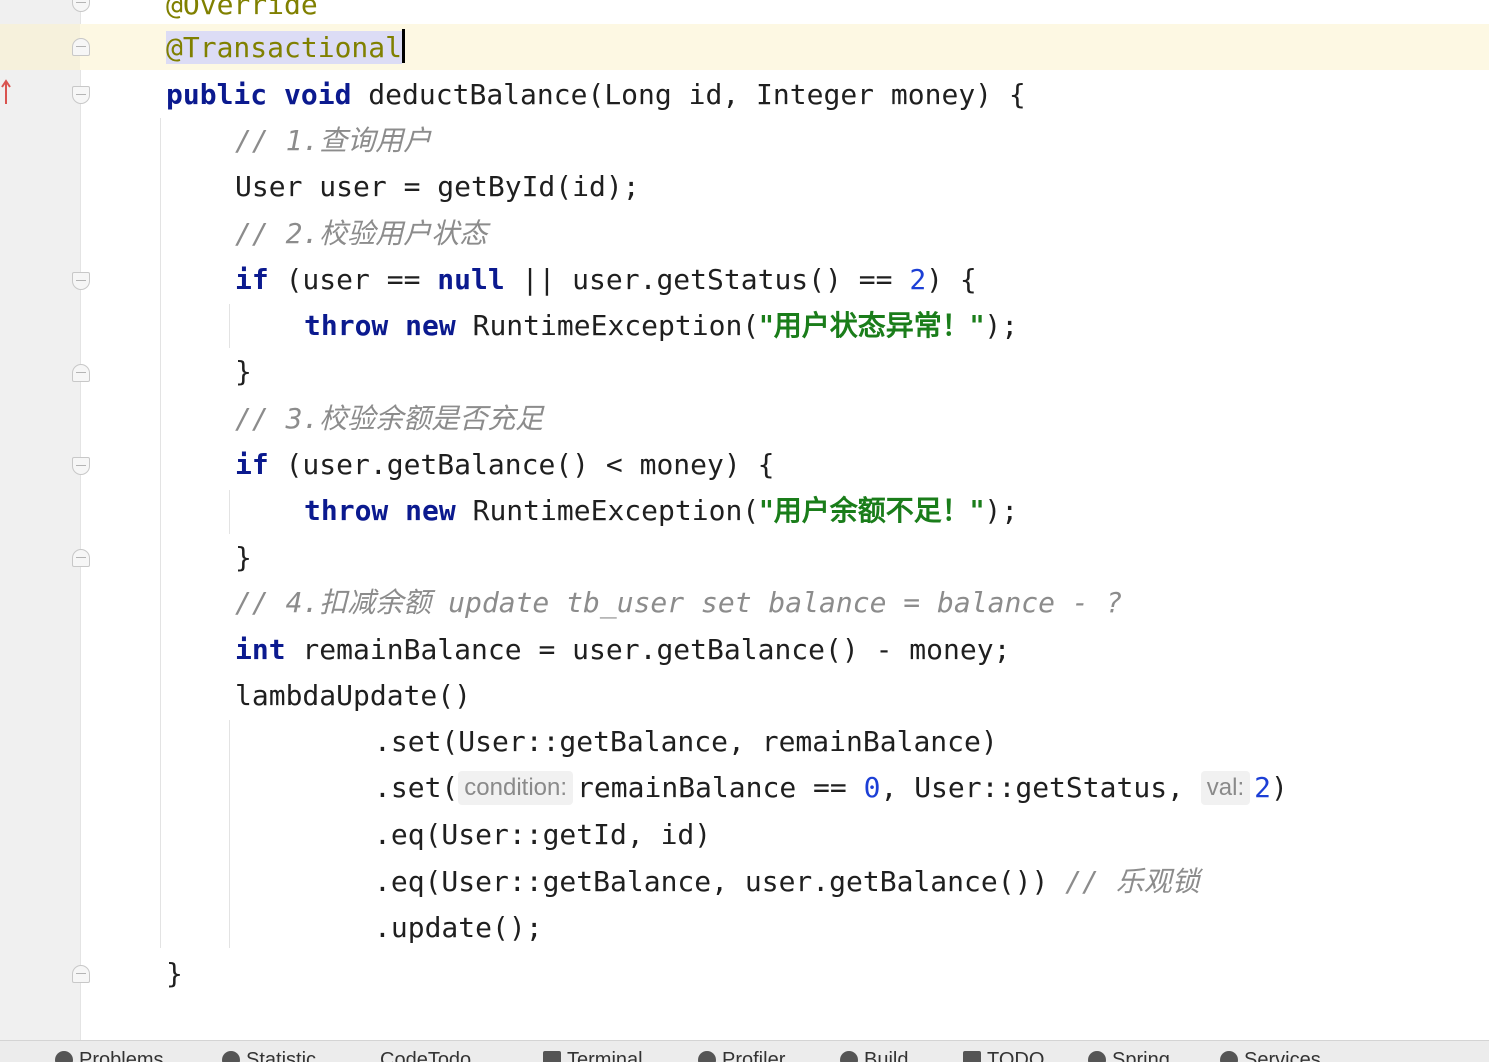 The height and width of the screenshot is (1062, 1489). What do you see at coordinates (1097, 1056) in the screenshot?
I see `spring-icon` at bounding box center [1097, 1056].